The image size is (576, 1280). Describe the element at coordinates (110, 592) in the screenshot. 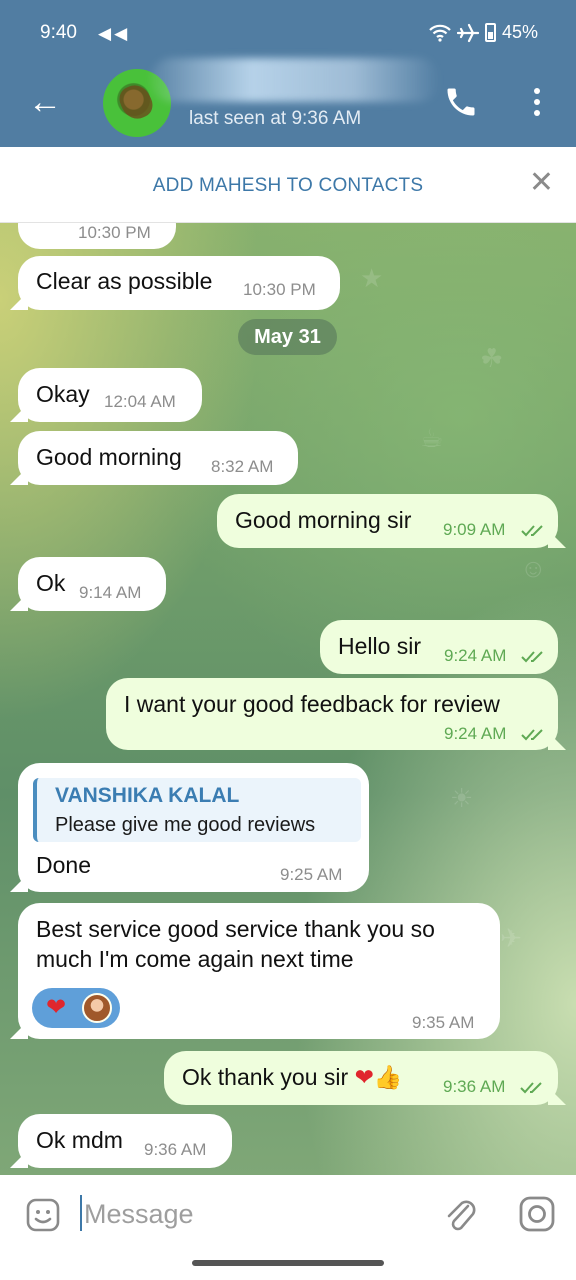

I see `message-time: 9:14 AM` at that location.